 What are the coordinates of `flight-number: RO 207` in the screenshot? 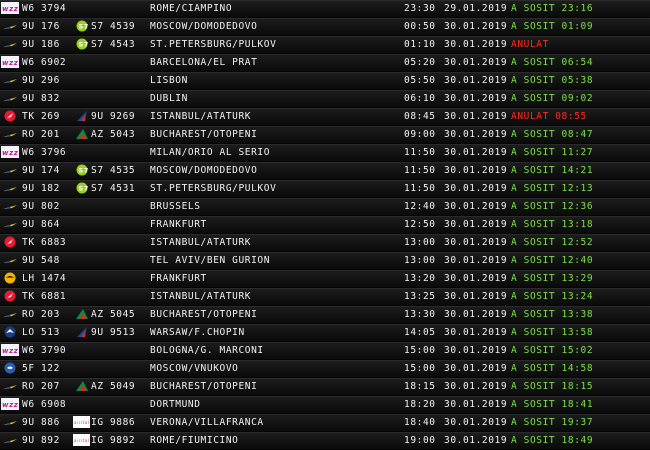 It's located at (41, 386).